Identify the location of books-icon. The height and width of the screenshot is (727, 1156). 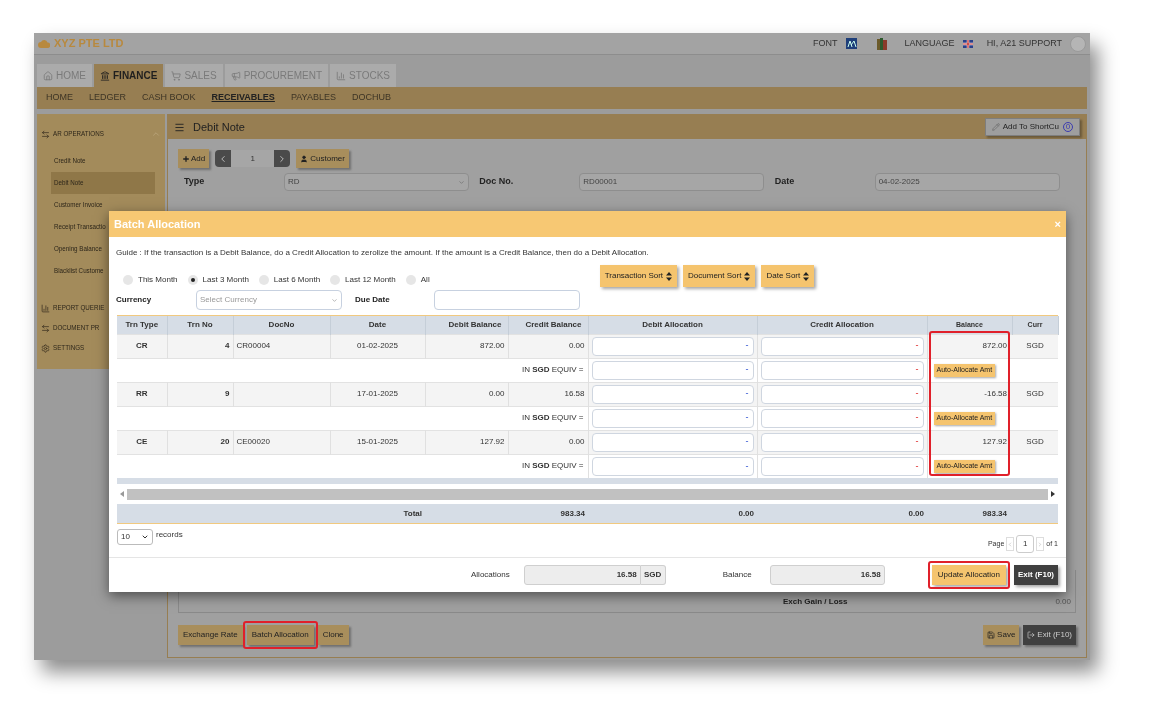
(881, 43).